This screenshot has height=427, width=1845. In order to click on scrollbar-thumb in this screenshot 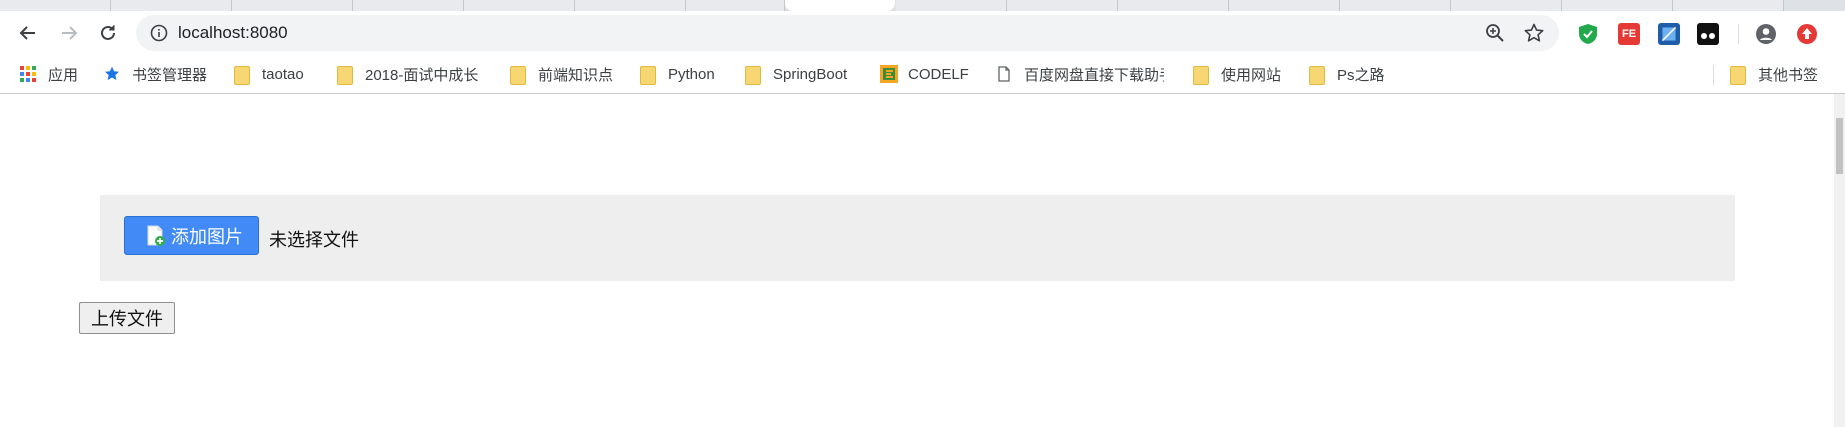, I will do `click(1839, 146)`.